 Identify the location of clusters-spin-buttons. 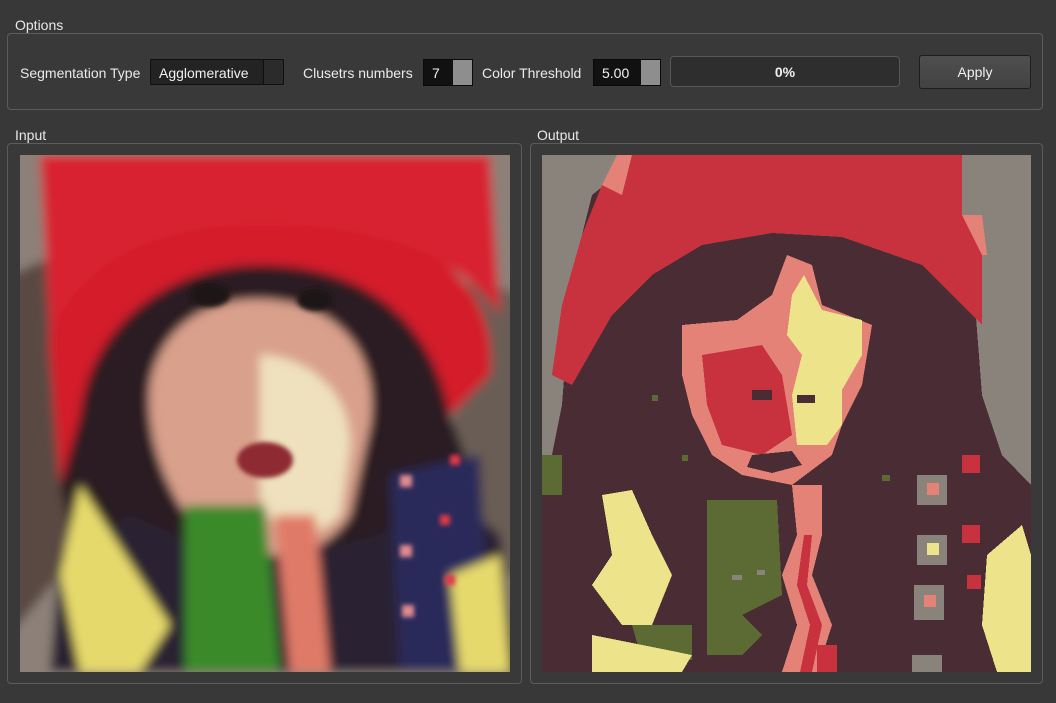
(462, 72).